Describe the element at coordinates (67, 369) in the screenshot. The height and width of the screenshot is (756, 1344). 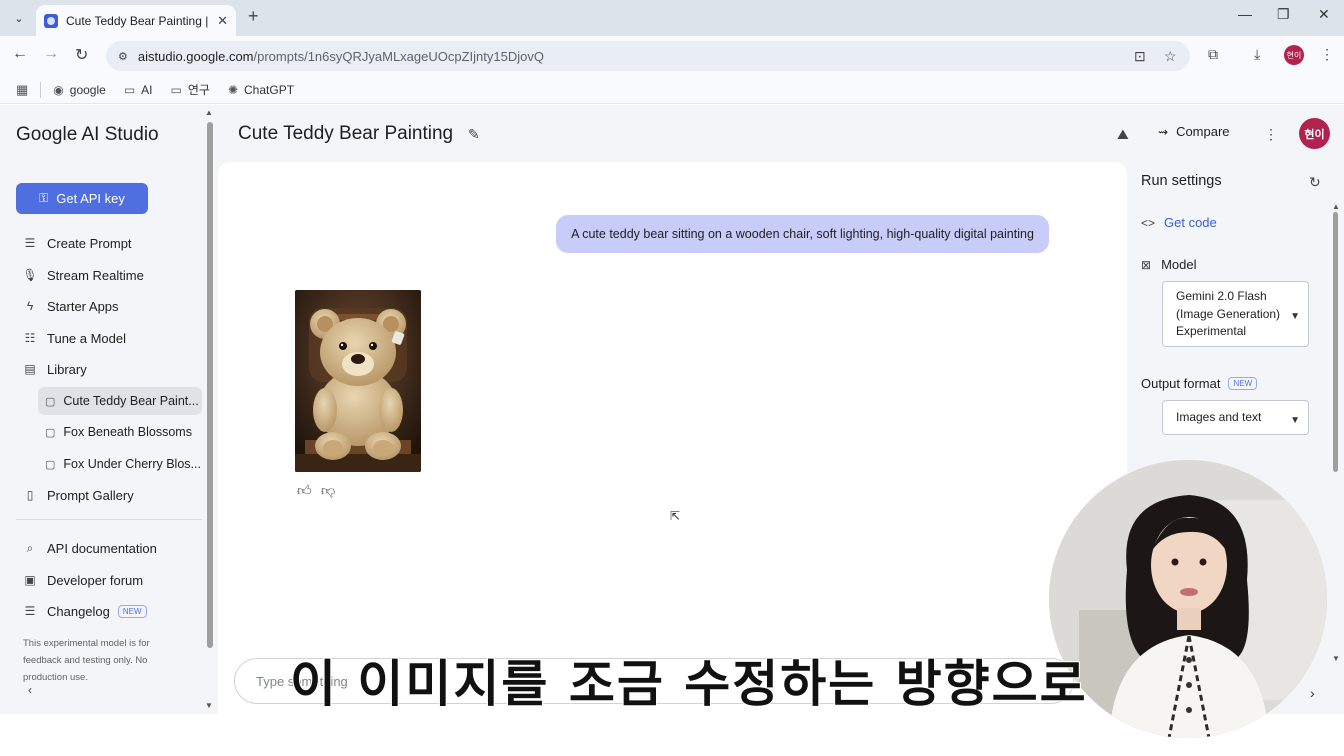
I see `nav-label: Library` at that location.